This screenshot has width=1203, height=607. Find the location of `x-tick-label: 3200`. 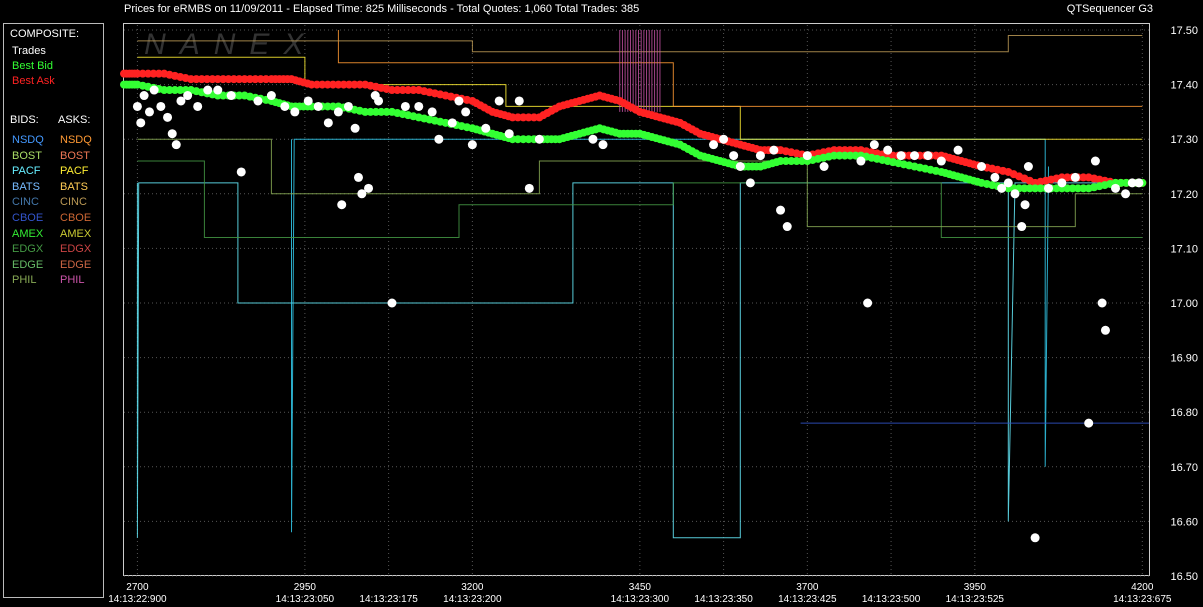

x-tick-label: 3200 is located at coordinates (472, 587).